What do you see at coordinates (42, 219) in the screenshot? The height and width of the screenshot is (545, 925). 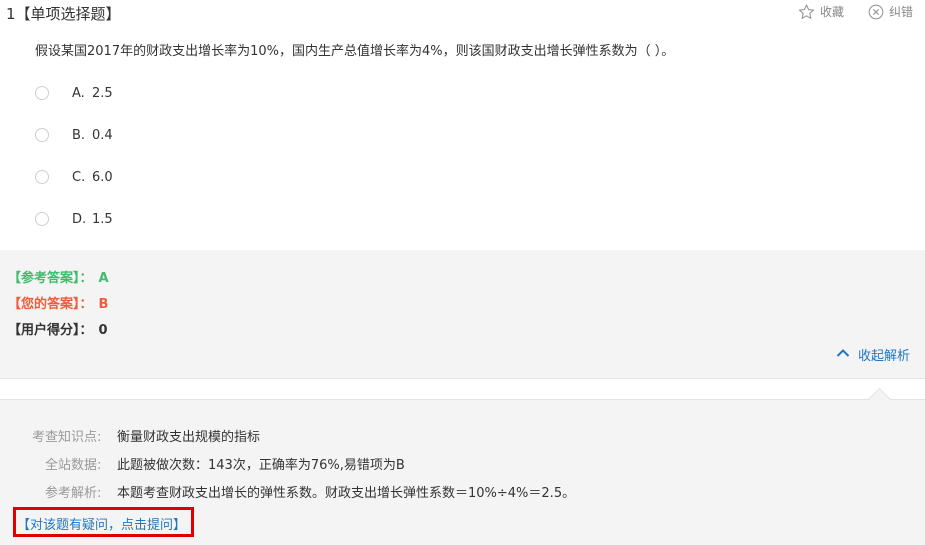 I see `option-d-radio` at bounding box center [42, 219].